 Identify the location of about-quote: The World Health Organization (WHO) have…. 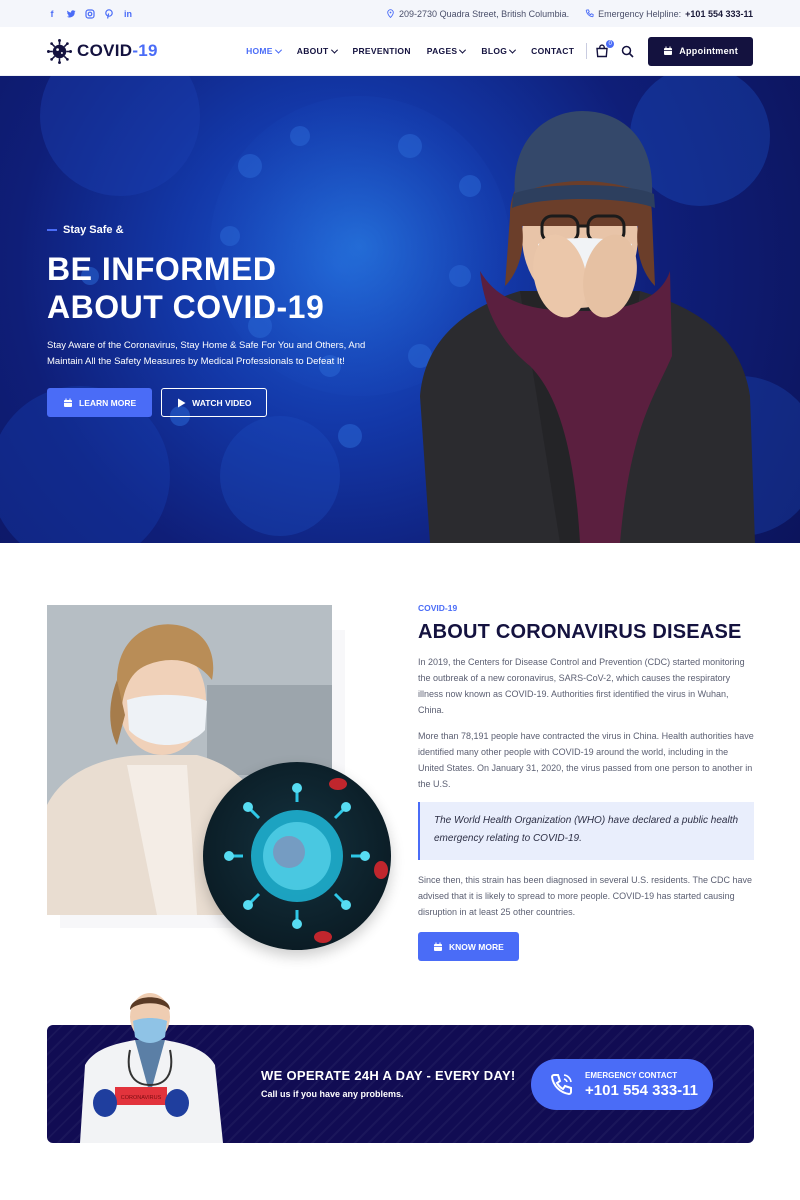
(586, 831).